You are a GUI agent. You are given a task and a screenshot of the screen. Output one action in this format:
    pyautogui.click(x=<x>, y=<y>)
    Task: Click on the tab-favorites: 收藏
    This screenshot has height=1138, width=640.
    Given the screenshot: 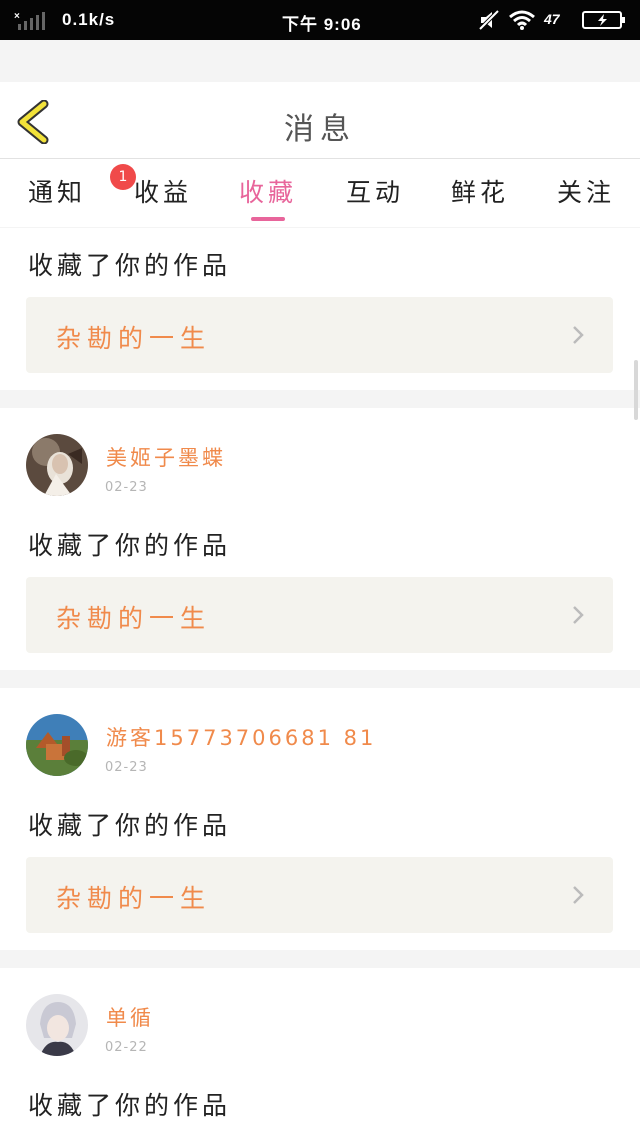 What is the action you would take?
    pyautogui.click(x=268, y=200)
    